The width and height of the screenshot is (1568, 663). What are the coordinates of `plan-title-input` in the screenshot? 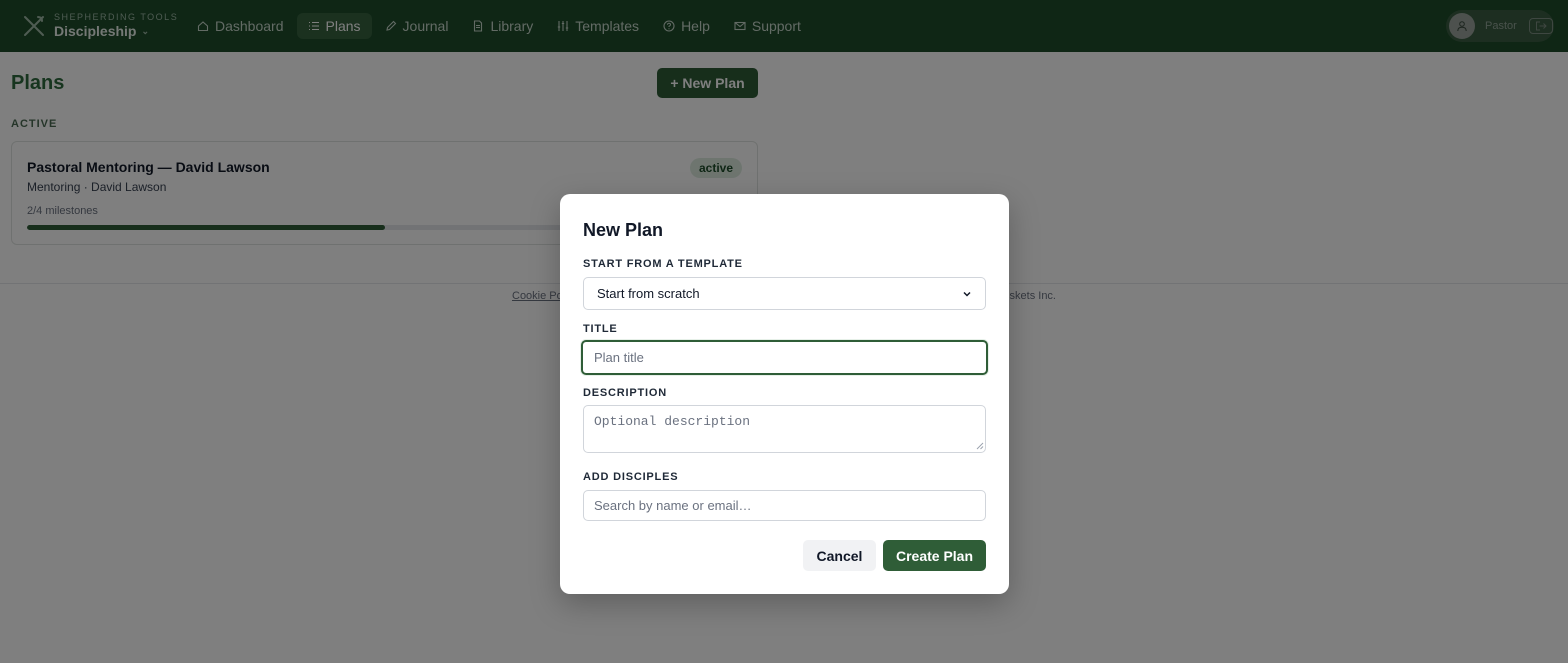 It's located at (784, 357).